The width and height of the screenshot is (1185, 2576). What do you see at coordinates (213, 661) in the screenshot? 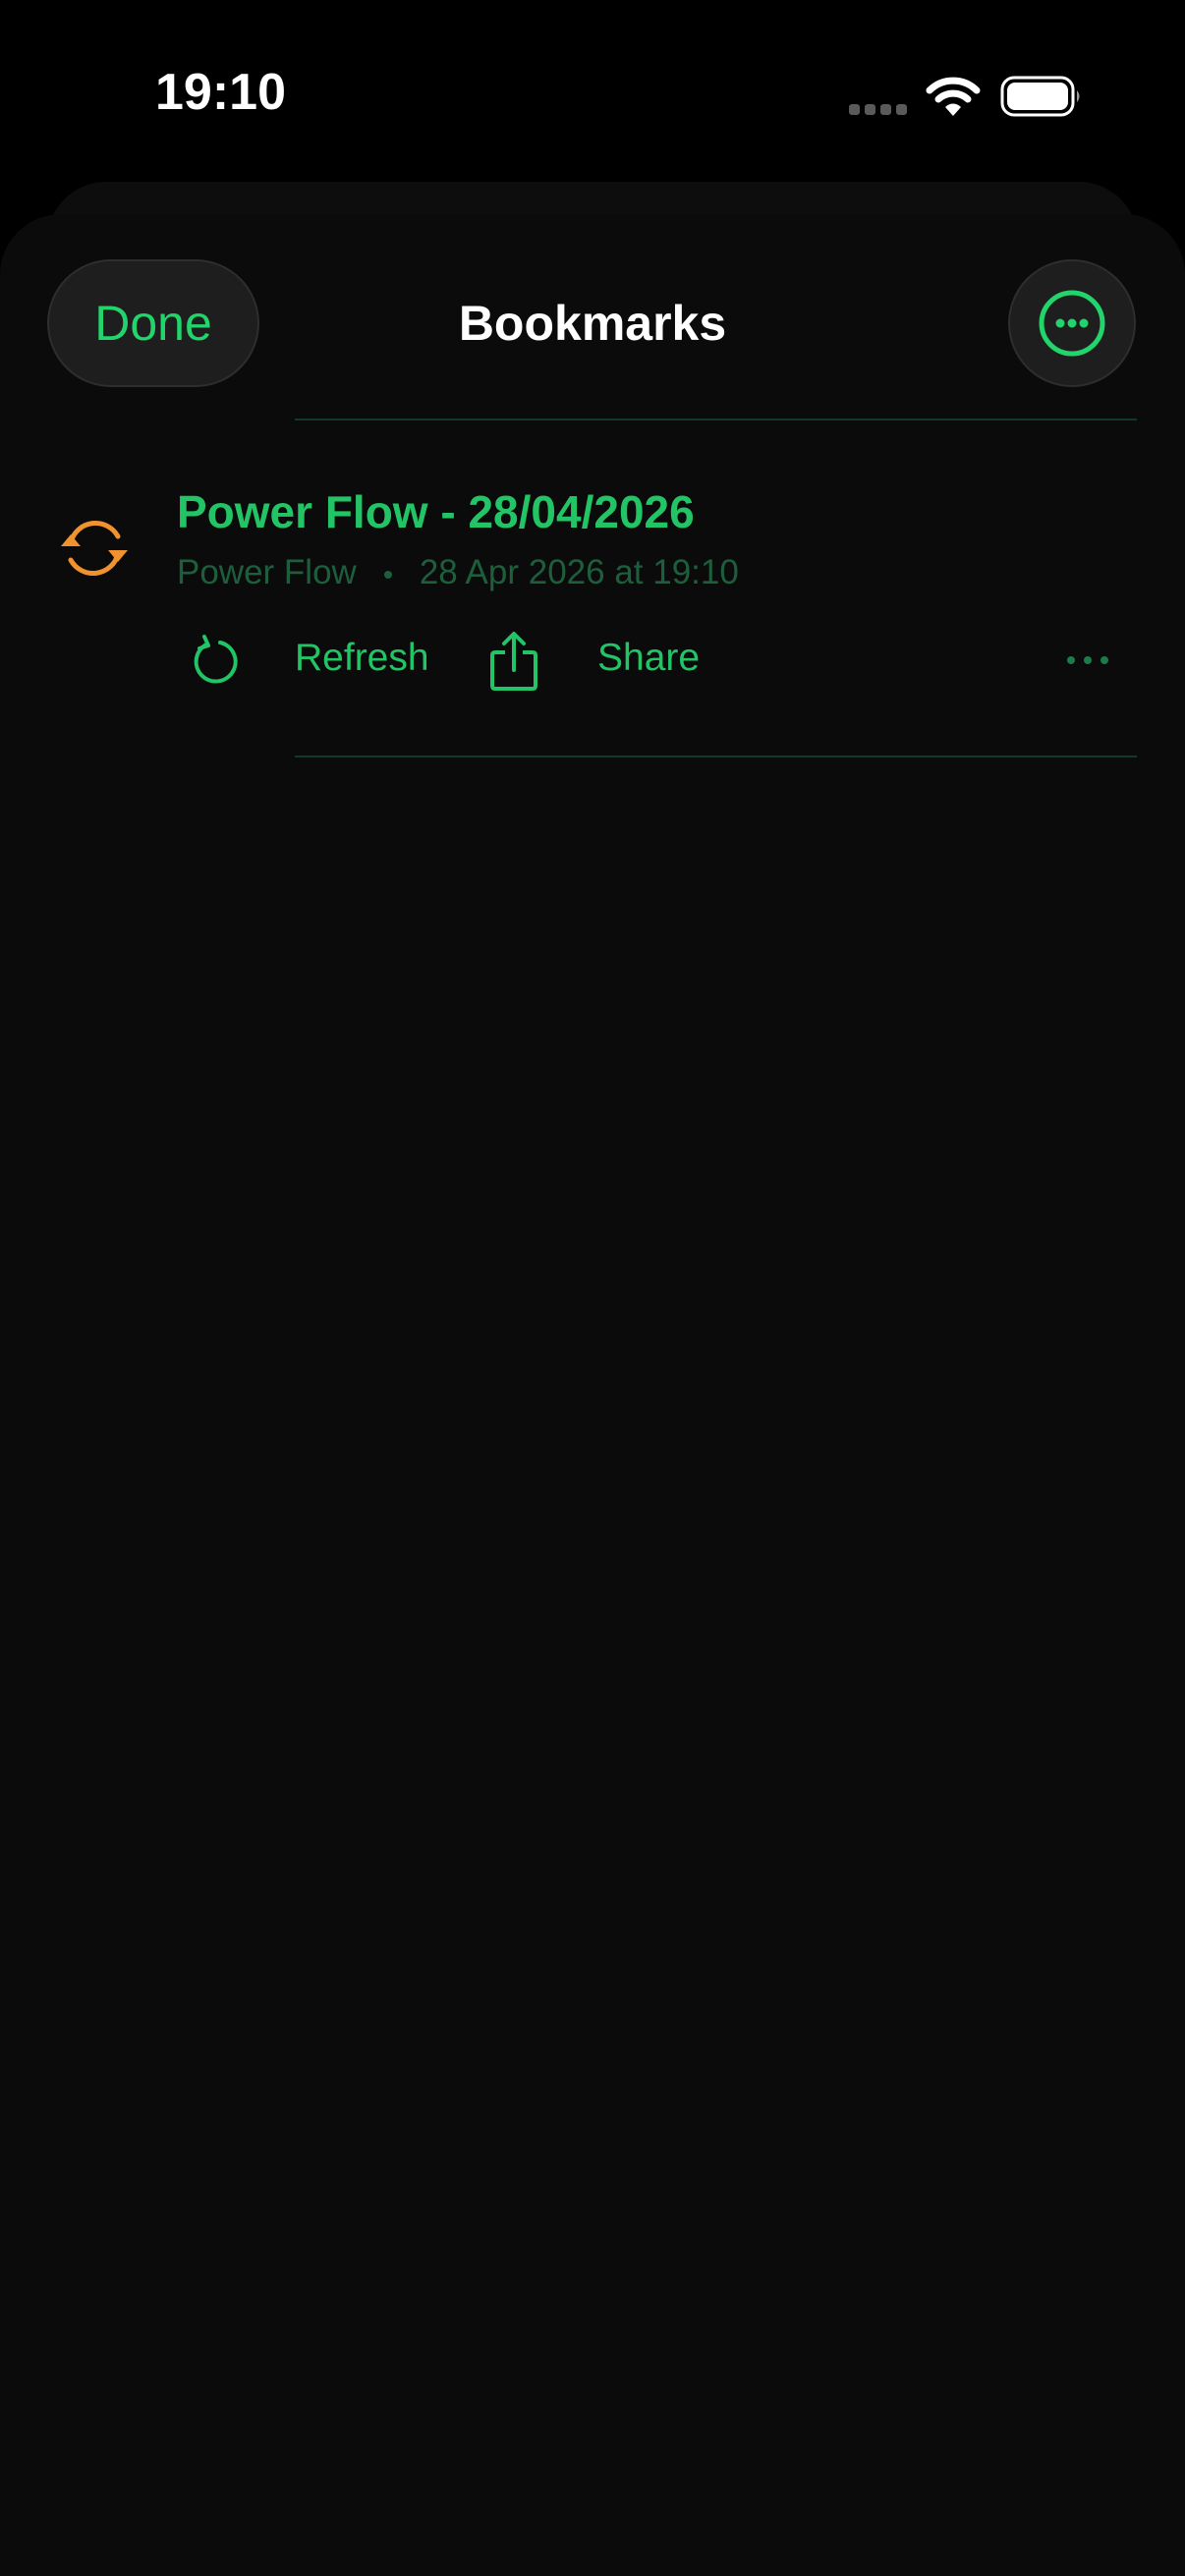
I see `refresh-icon` at bounding box center [213, 661].